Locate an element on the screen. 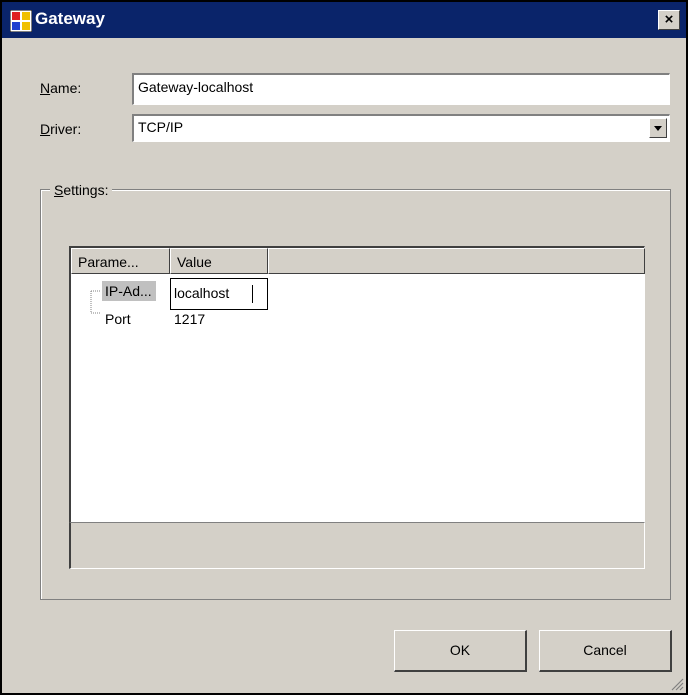  driver-value: TCP/IP is located at coordinates (161, 127).